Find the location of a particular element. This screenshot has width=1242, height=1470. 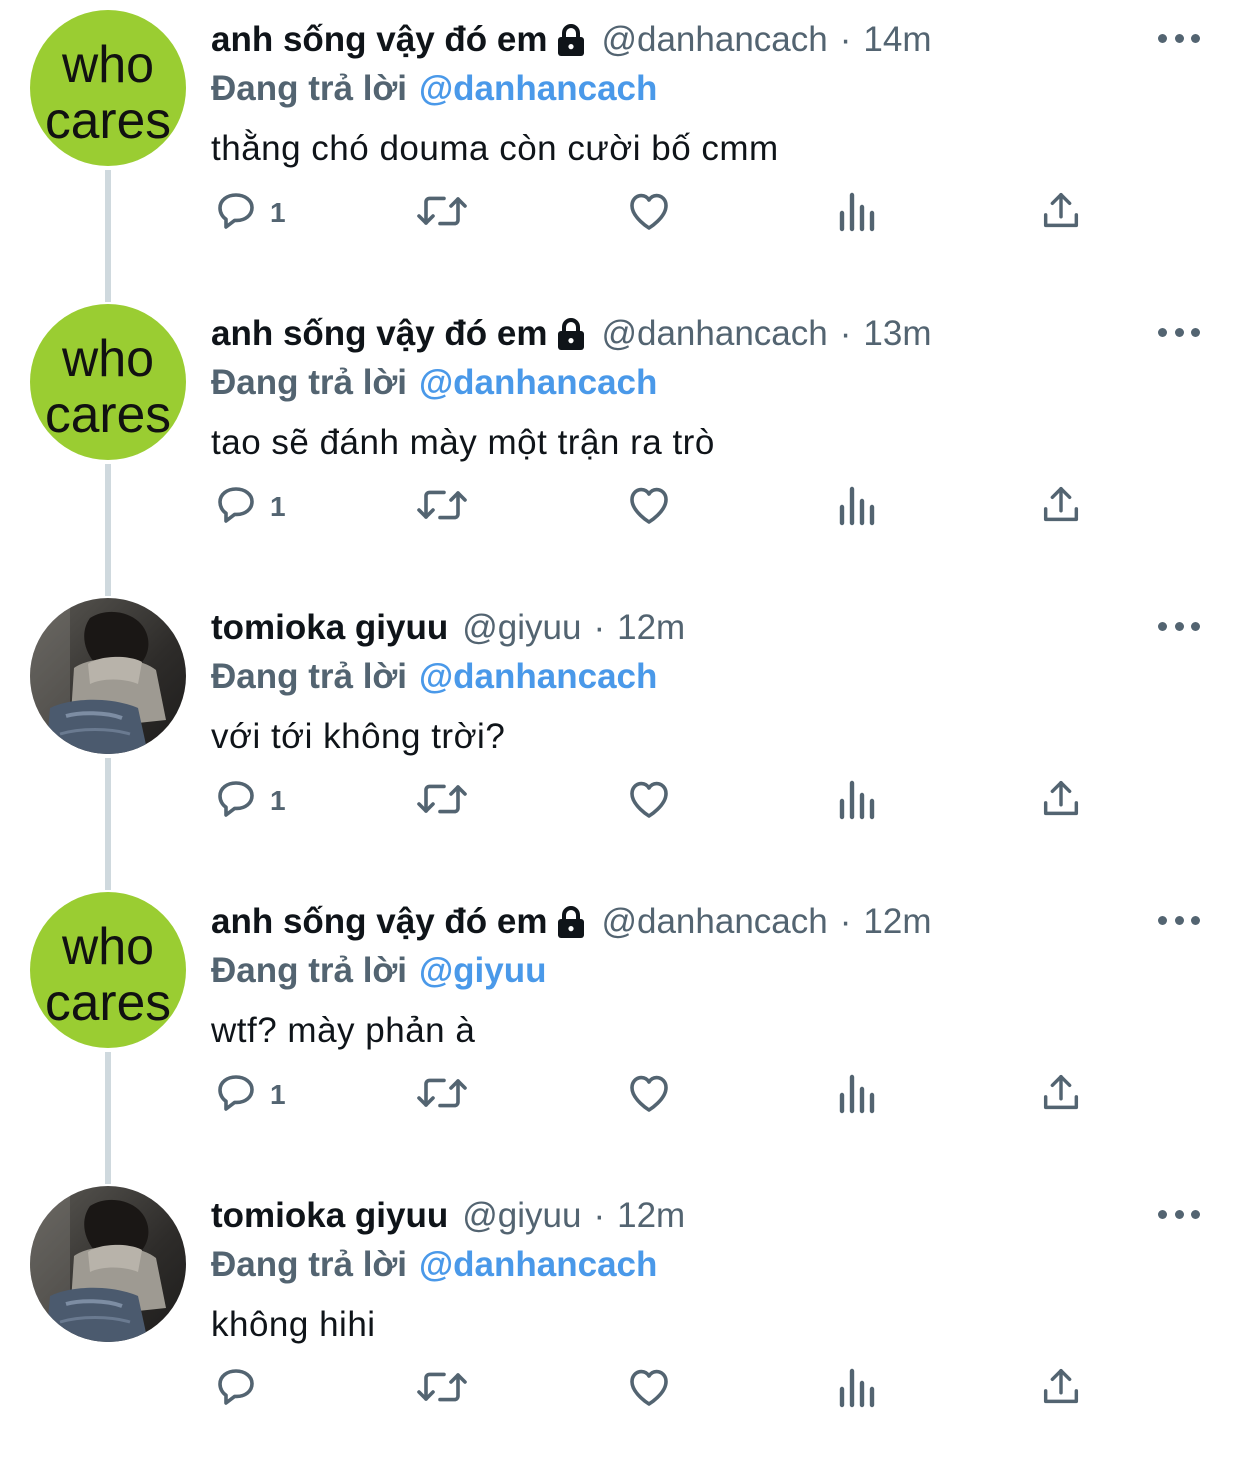

timestamp: 13m is located at coordinates (897, 334).